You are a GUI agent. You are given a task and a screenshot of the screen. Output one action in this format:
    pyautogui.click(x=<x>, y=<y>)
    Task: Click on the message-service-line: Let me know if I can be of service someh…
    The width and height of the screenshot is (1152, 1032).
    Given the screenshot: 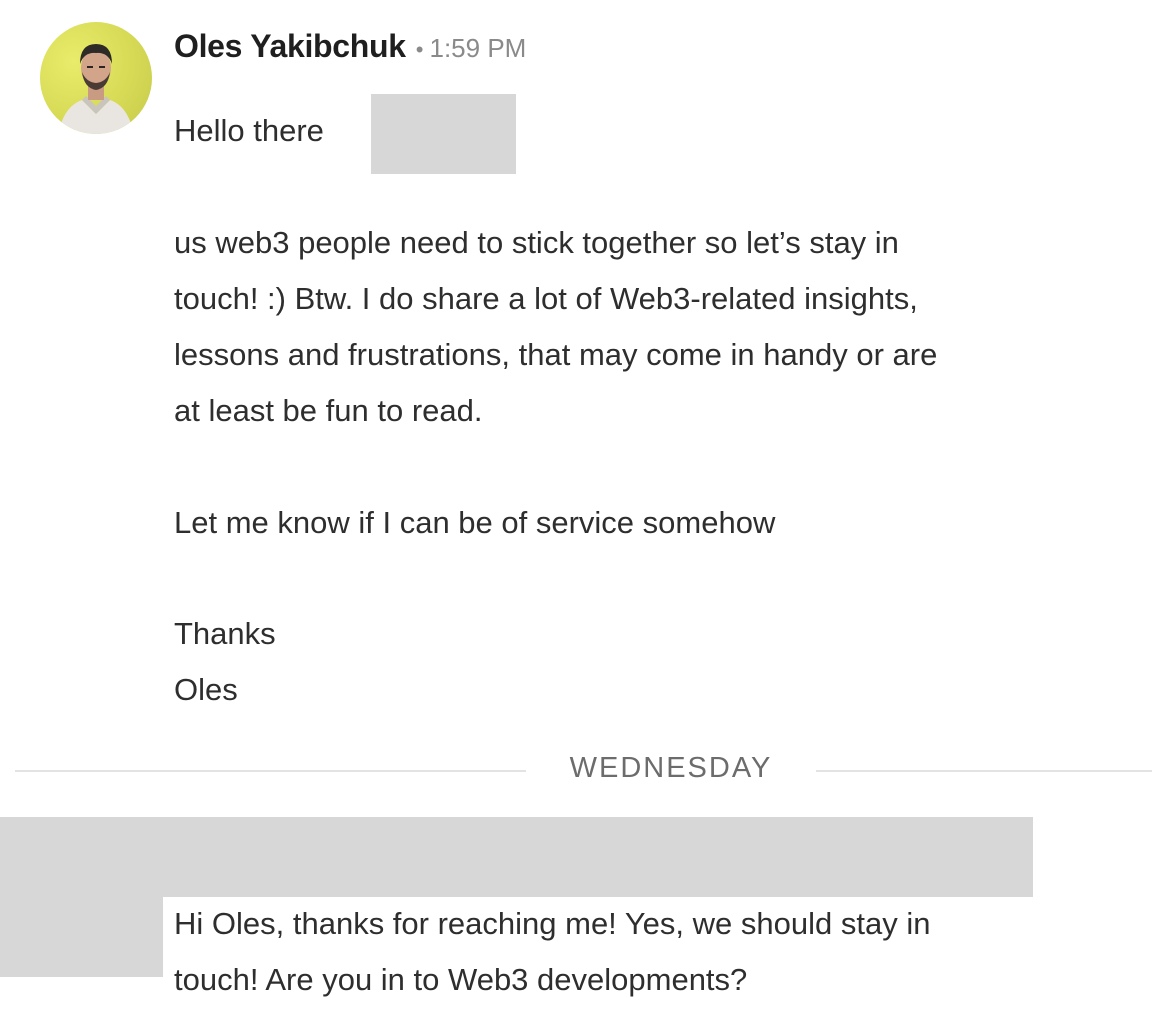 What is the action you would take?
    pyautogui.click(x=475, y=522)
    